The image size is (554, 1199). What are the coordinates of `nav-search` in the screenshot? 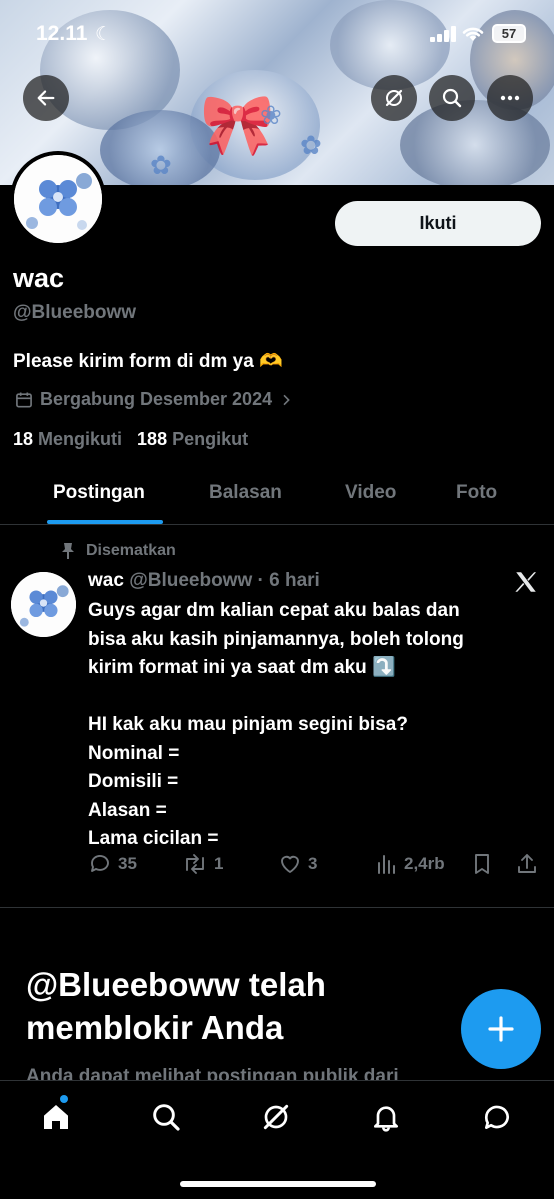 It's located at (166, 1117).